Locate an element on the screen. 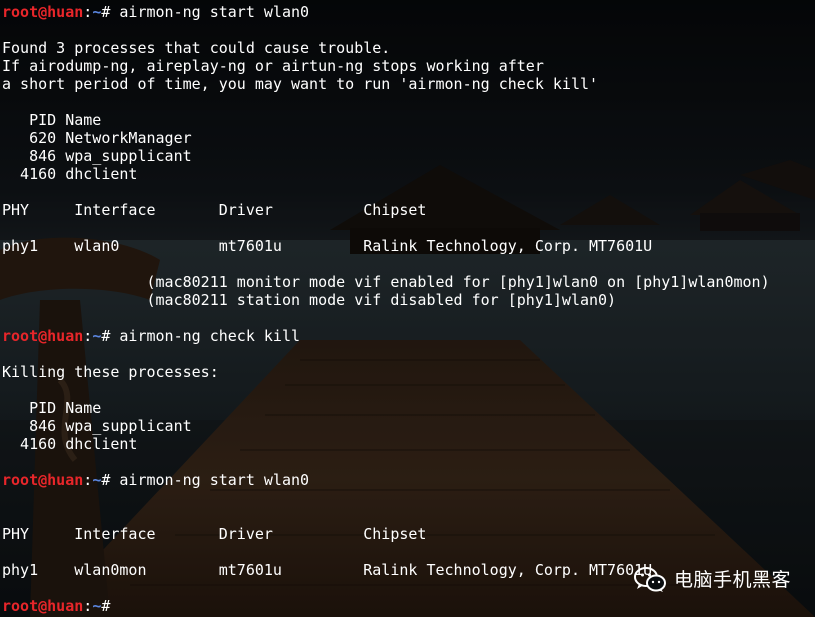 The width and height of the screenshot is (815, 617). command-text: airmon-ng check kill is located at coordinates (210, 336).